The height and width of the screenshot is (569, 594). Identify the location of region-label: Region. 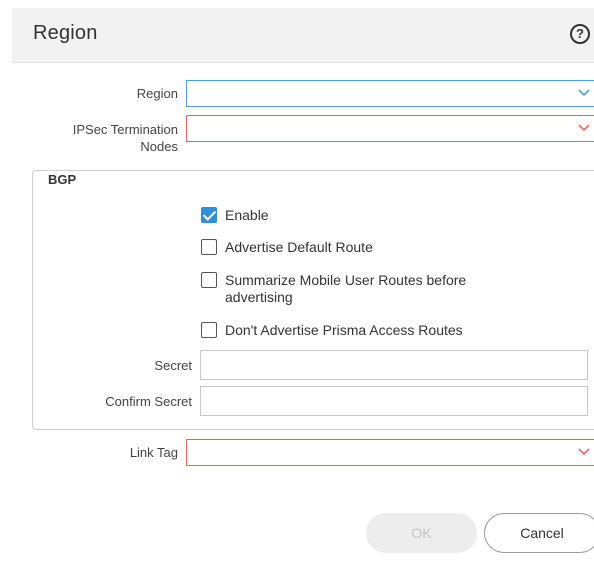
(157, 93).